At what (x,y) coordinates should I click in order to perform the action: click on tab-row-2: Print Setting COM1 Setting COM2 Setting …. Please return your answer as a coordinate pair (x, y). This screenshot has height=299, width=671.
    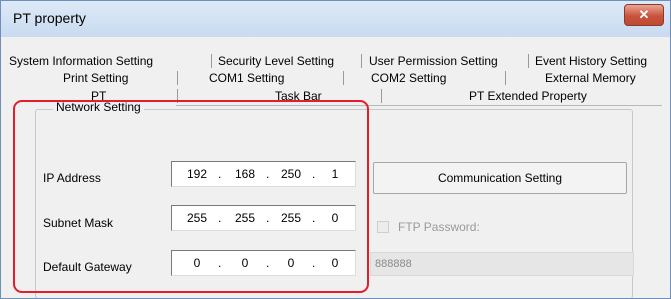
    Looking at the image, I should click on (336, 78).